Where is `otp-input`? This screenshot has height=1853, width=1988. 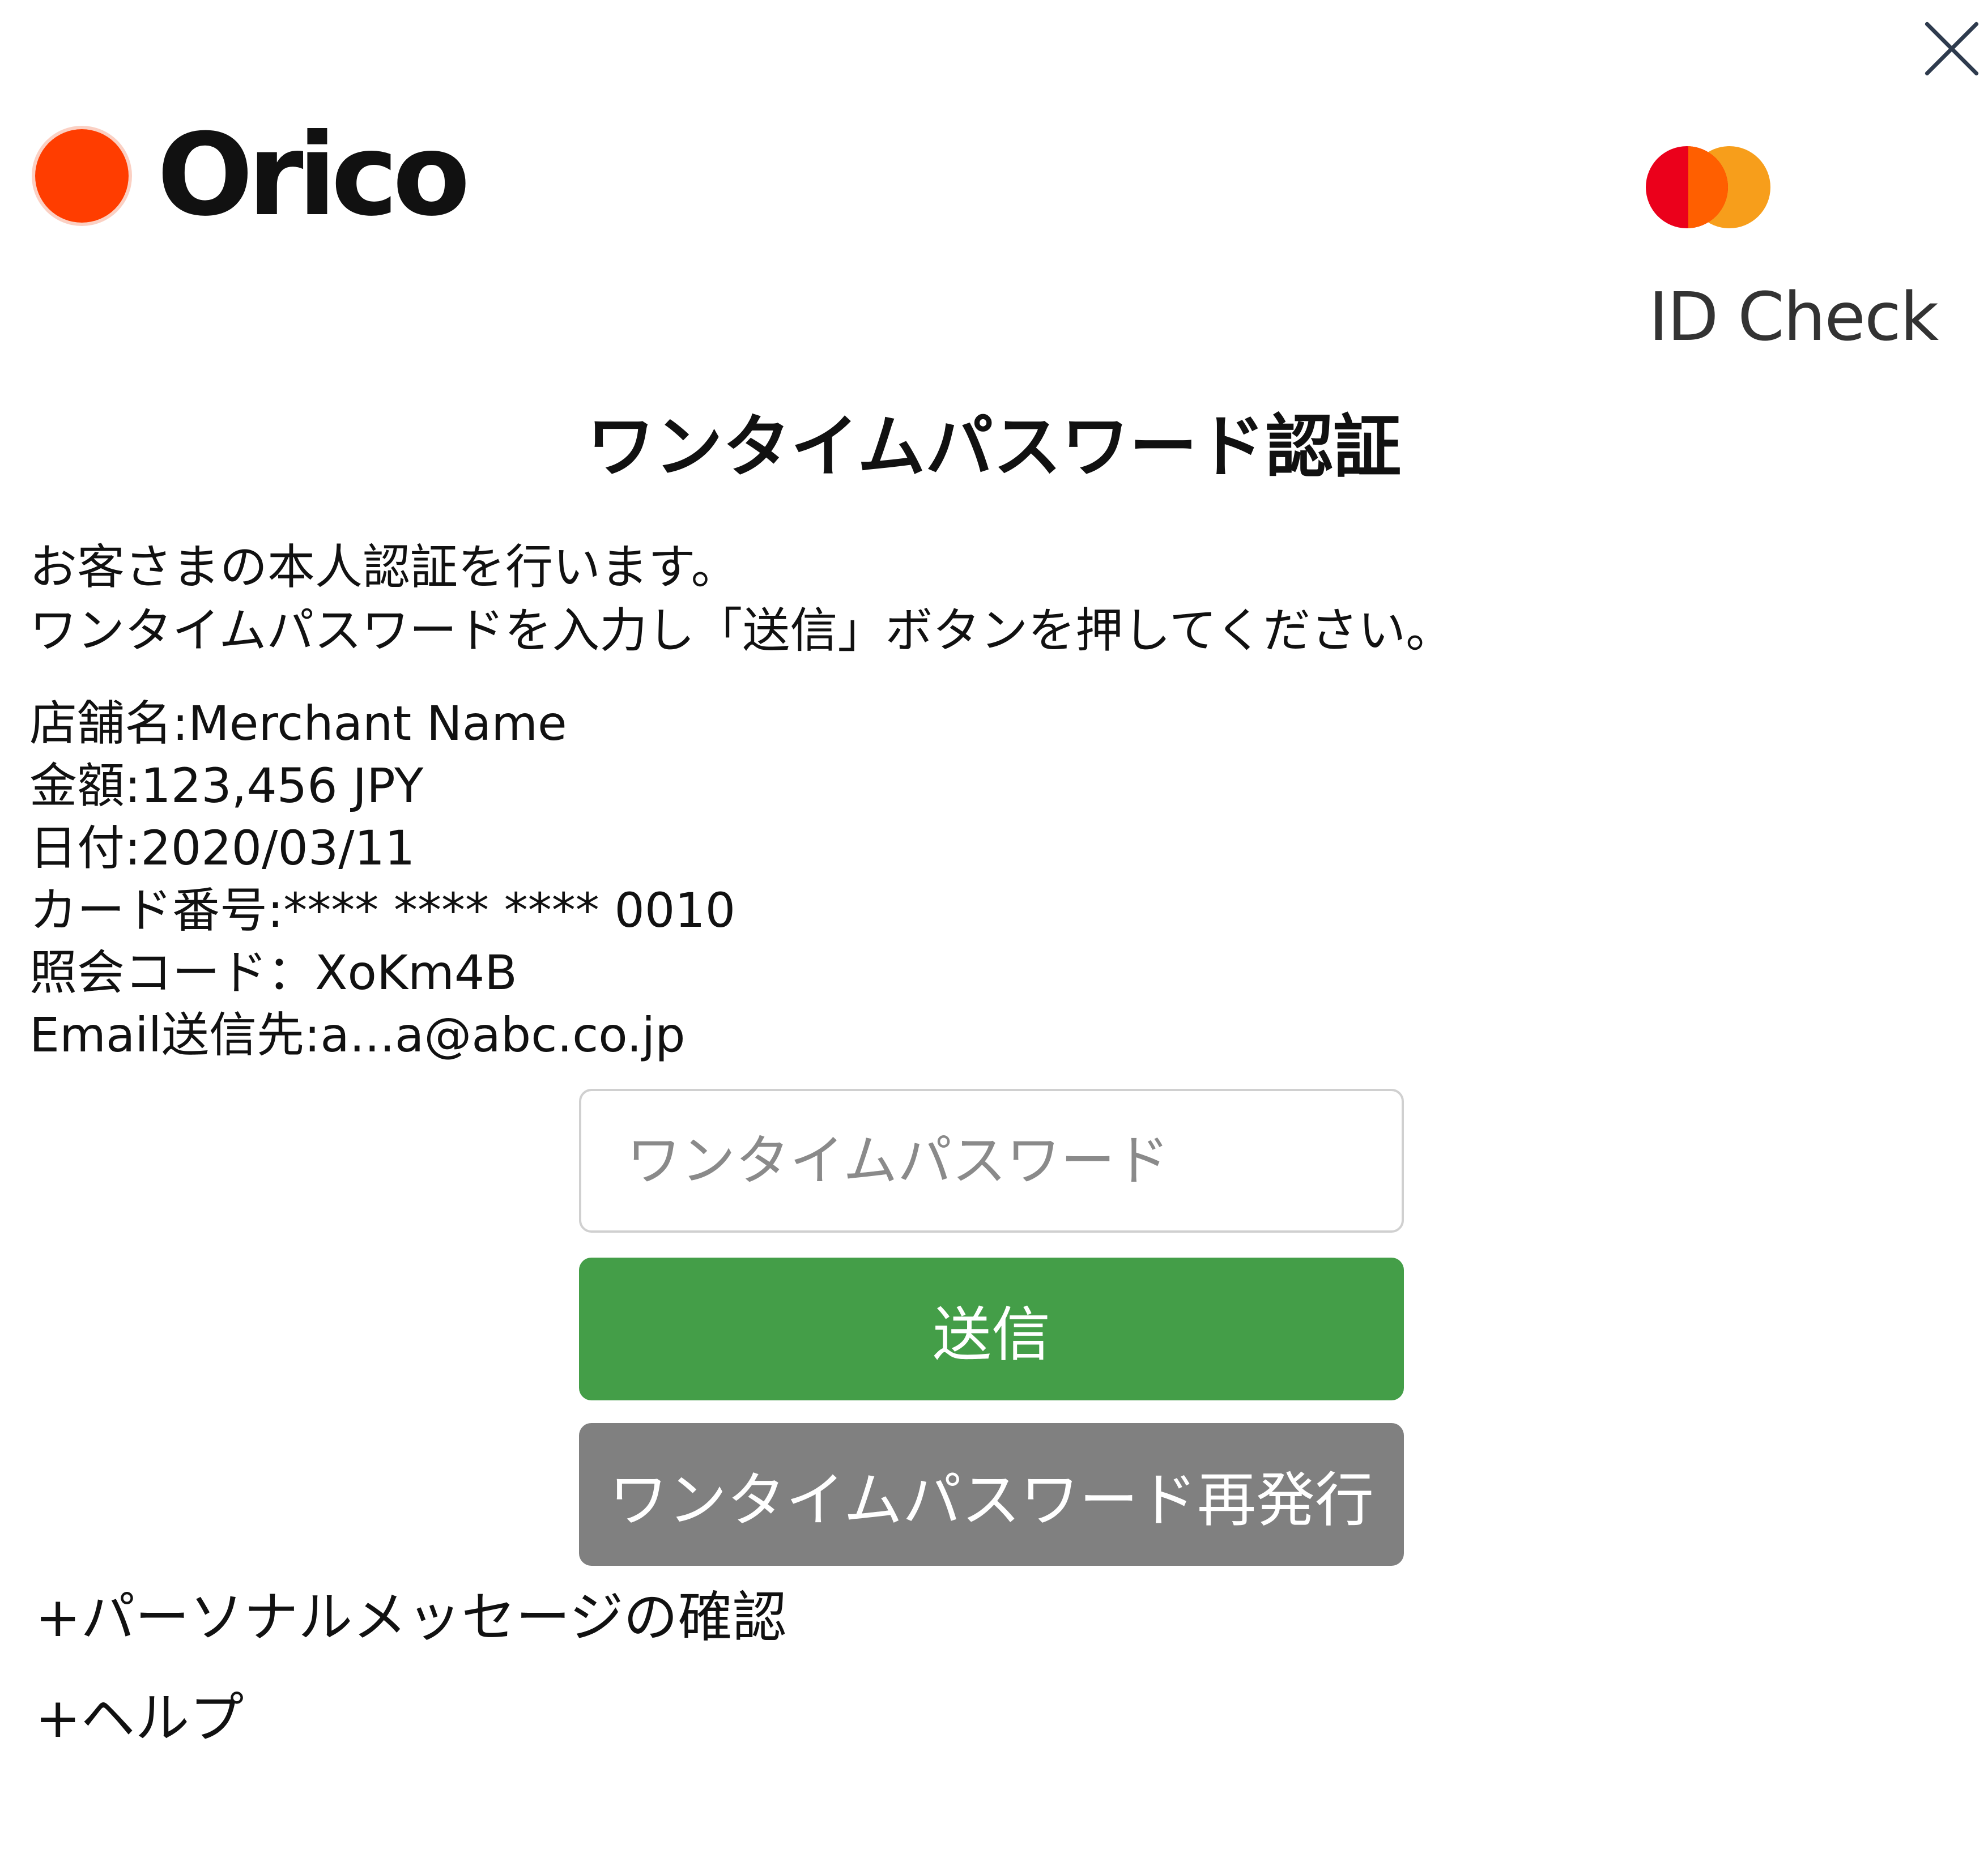
otp-input is located at coordinates (991, 1161).